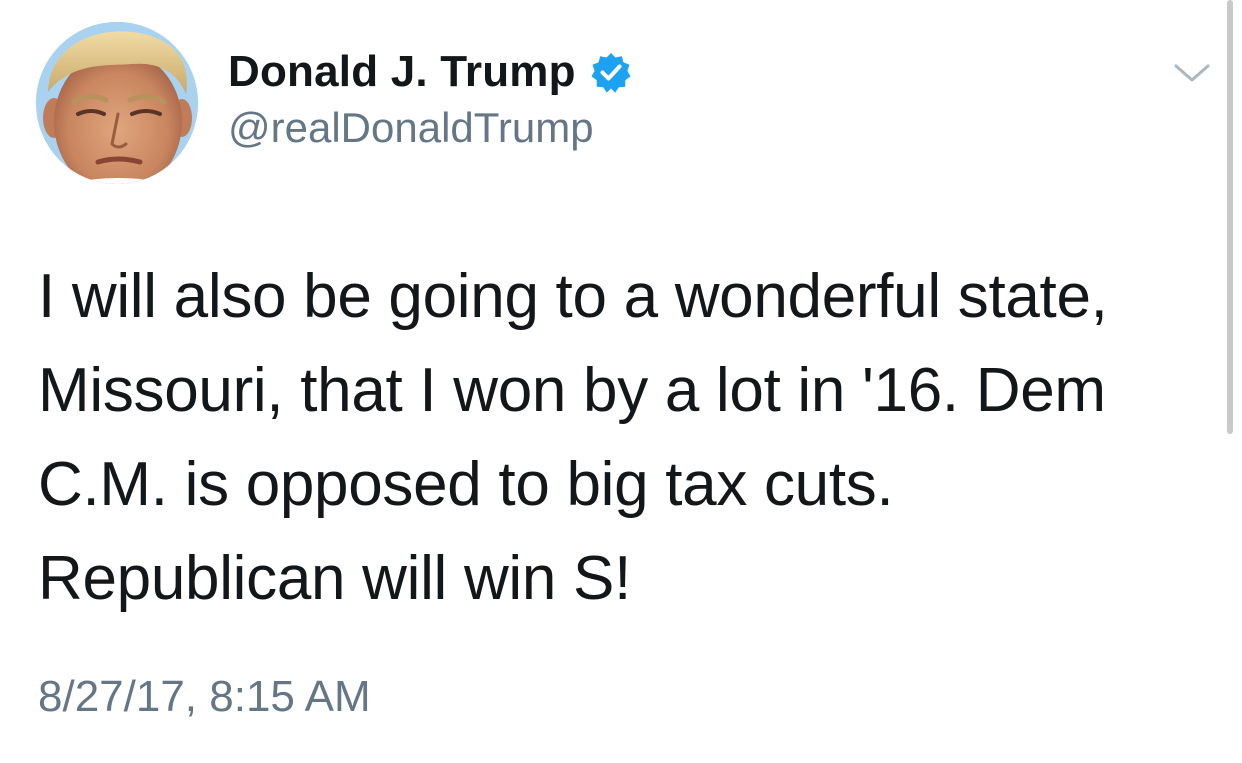 Image resolution: width=1242 pixels, height=763 pixels. I want to click on author-display-name: Donald J. Trump, so click(402, 72).